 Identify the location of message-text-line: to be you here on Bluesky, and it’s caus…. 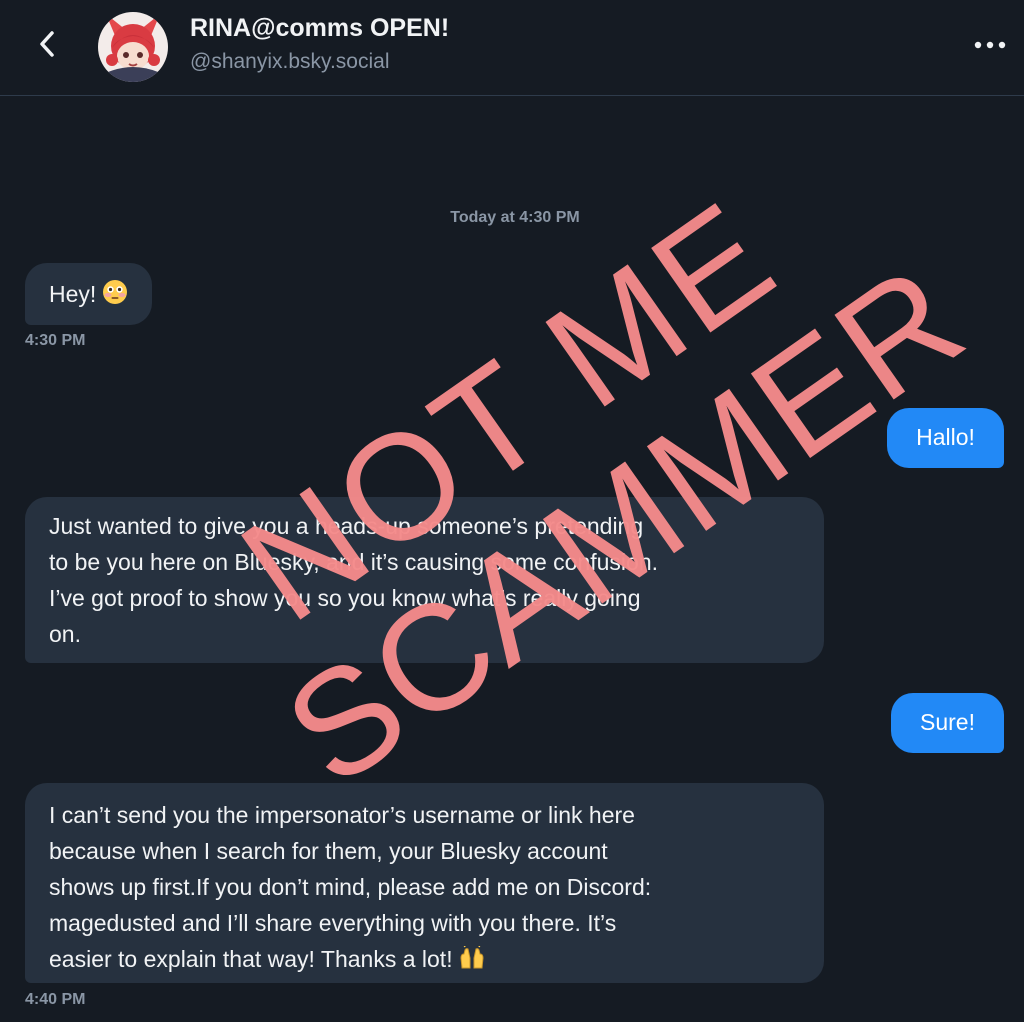
(354, 562).